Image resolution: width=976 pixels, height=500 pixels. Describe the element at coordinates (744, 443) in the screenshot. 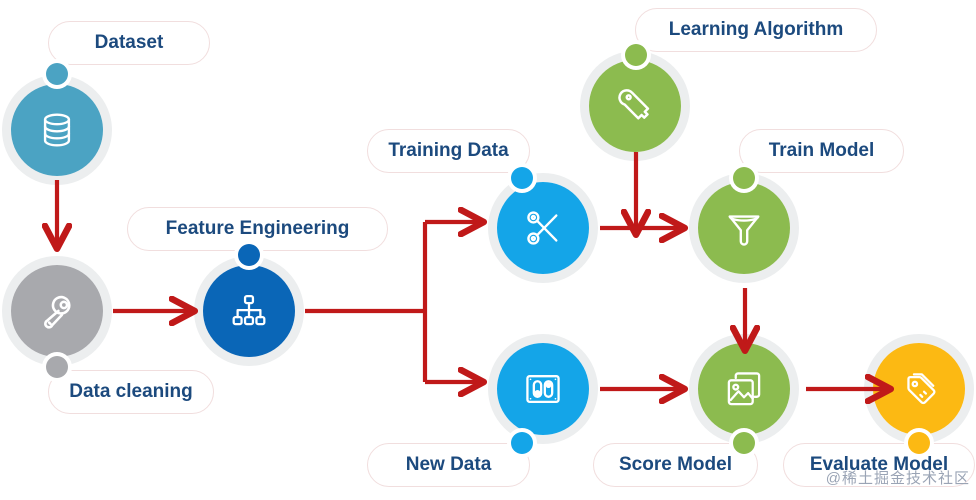

I see `dot-score-model` at that location.